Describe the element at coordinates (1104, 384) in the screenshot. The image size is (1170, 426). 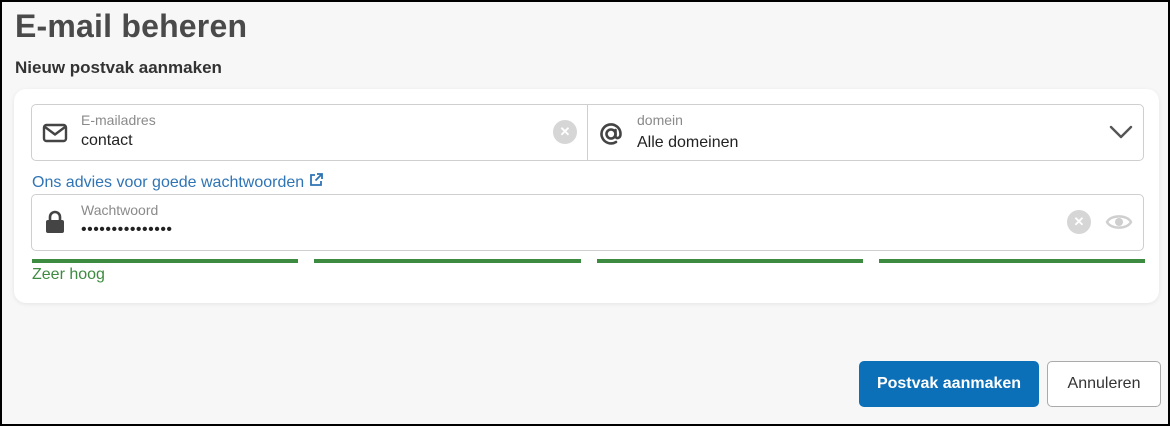
I see `cancel-button: Annuleren` at that location.